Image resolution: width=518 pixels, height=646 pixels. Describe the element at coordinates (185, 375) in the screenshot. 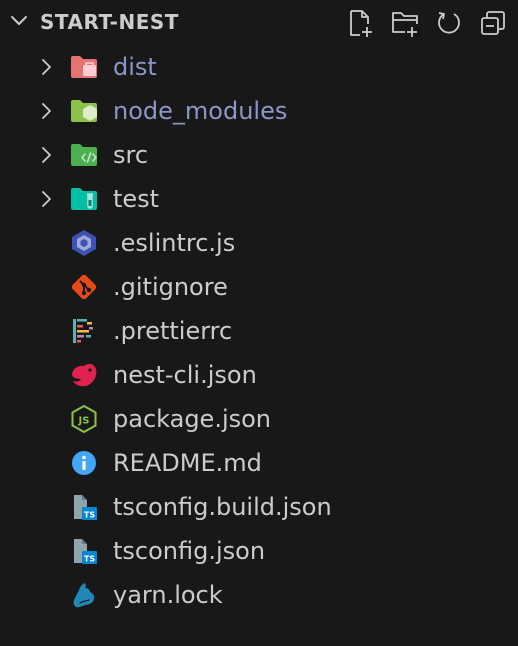

I see `tree-item-label: nest-cli.json` at that location.